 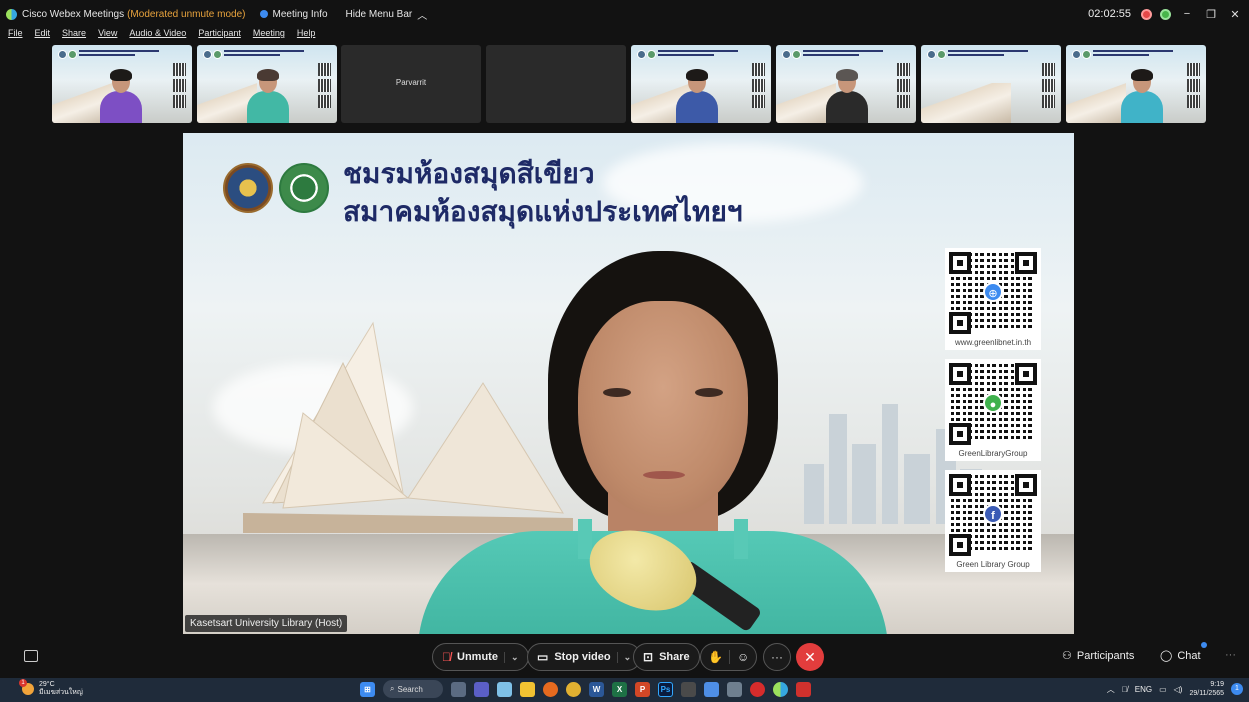 I want to click on word-icon: W, so click(x=596, y=689).